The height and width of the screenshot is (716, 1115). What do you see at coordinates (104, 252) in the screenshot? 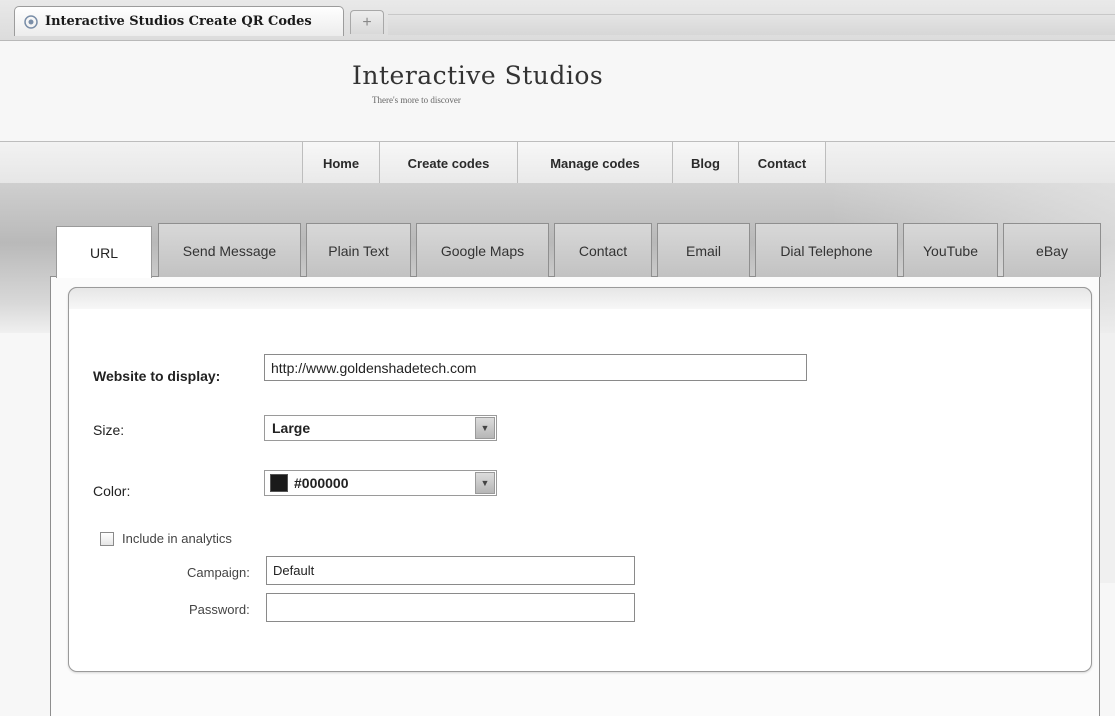
I see `tab-url: URL` at bounding box center [104, 252].